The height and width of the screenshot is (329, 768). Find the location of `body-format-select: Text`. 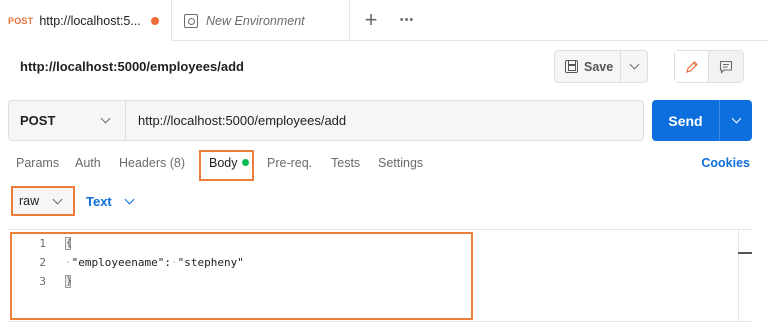

body-format-select: Text is located at coordinates (110, 201).